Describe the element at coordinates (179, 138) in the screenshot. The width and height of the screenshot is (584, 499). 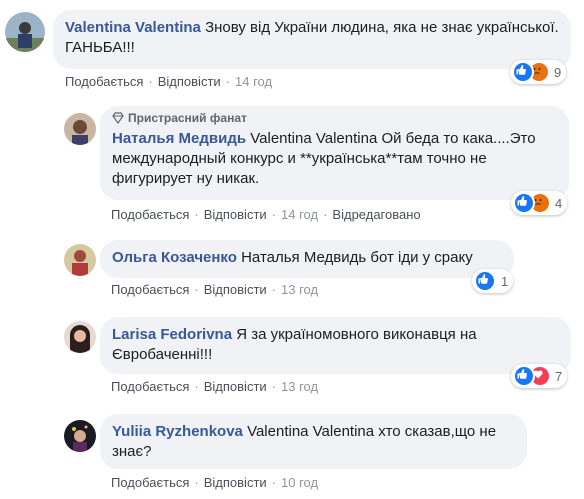
I see `comment-author: Наталья Медвидь` at that location.